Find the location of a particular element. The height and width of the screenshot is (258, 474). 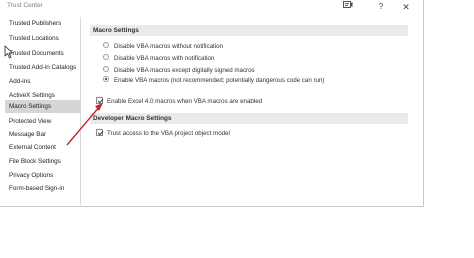

close-button: ✕ is located at coordinates (406, 7).